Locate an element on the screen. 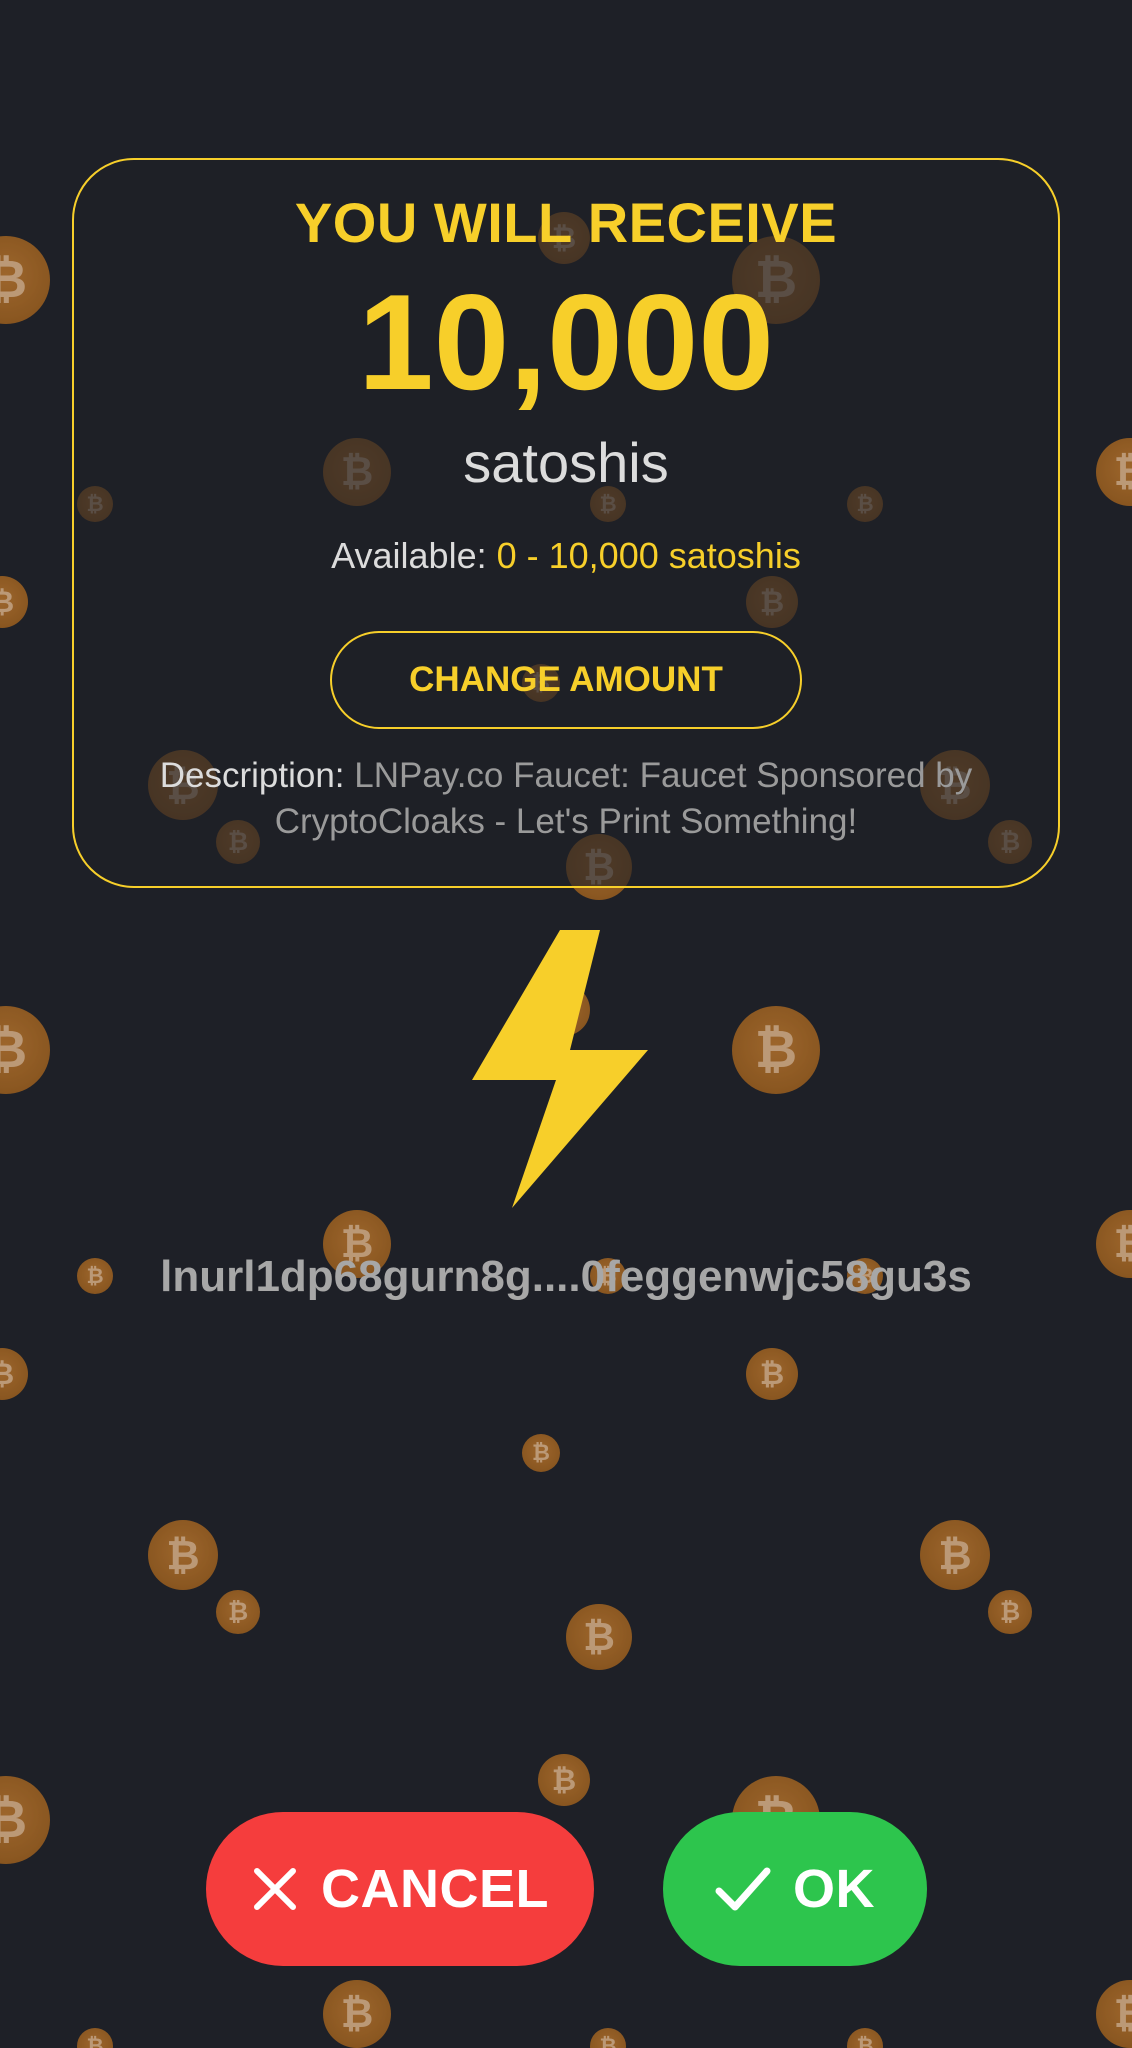 The image size is (1132, 2048). available-range-value: 0 - 10,000 satoshis is located at coordinates (648, 555).